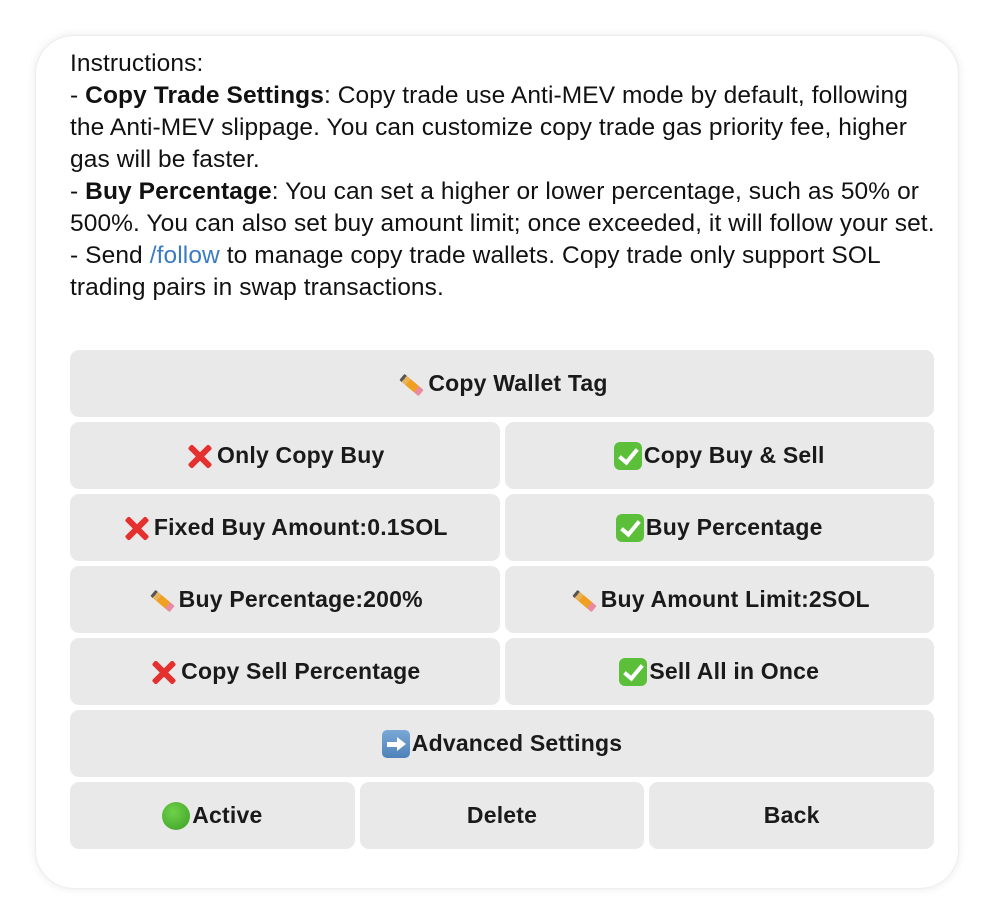  Describe the element at coordinates (176, 815) in the screenshot. I see `green-circle-icon` at that location.